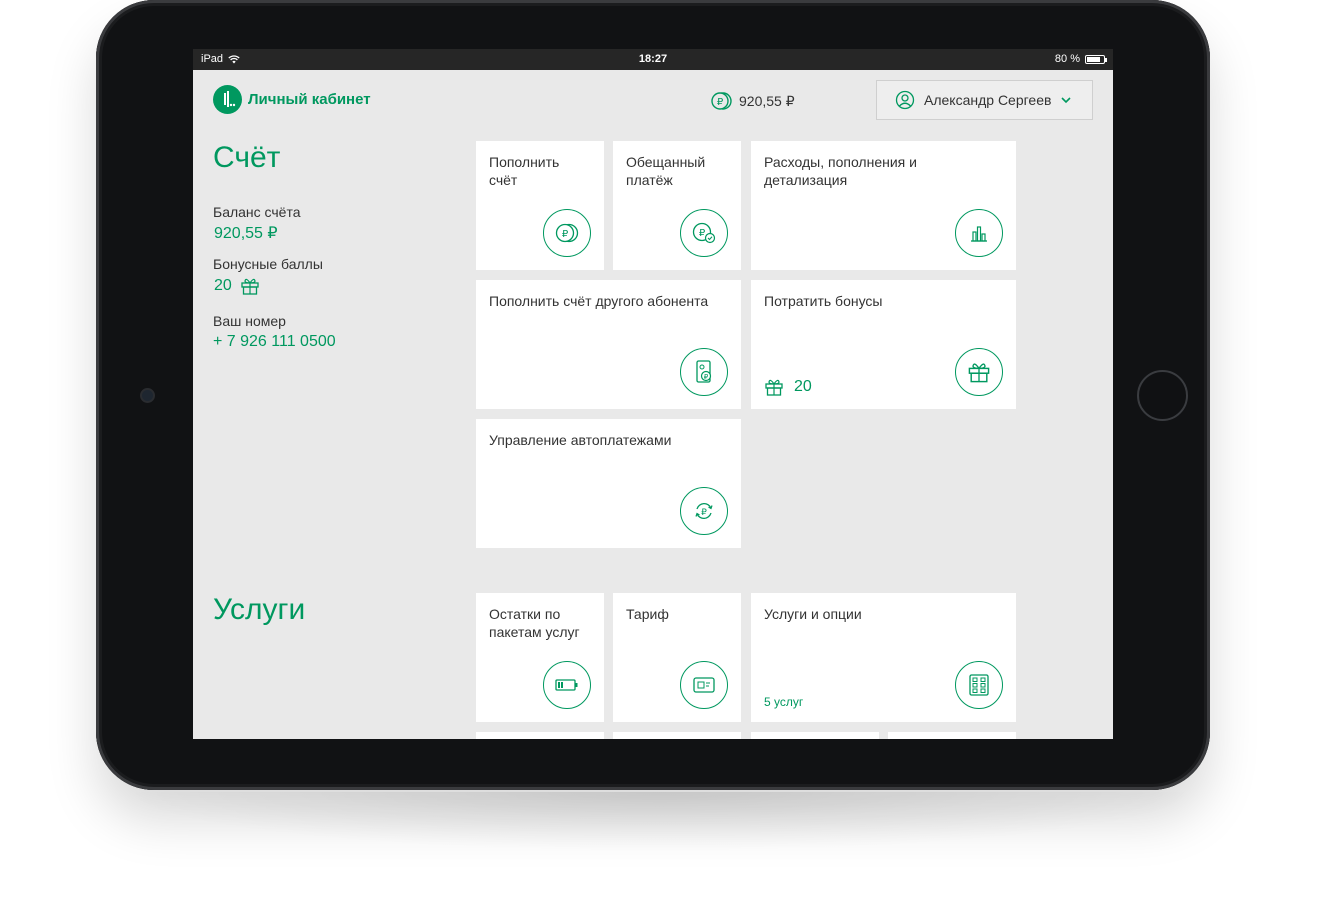 The width and height of the screenshot is (1322, 908). I want to click on number-label: Ваш номер, so click(249, 321).